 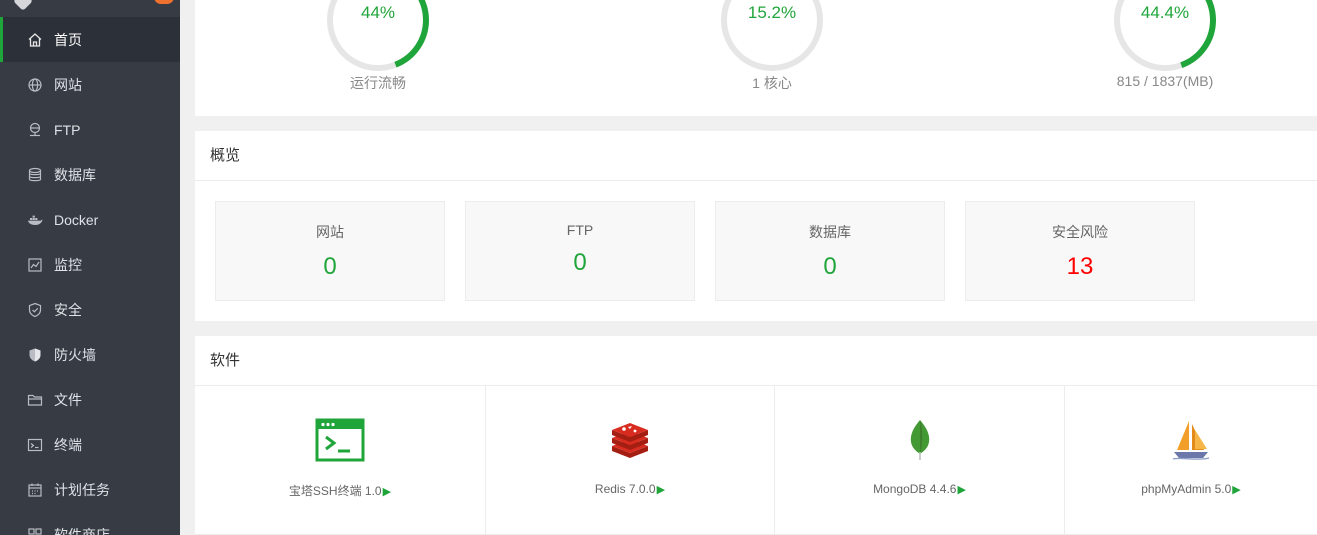 What do you see at coordinates (340, 491) in the screenshot?
I see `software-name: 宝塔SSH终端 1.0▶` at bounding box center [340, 491].